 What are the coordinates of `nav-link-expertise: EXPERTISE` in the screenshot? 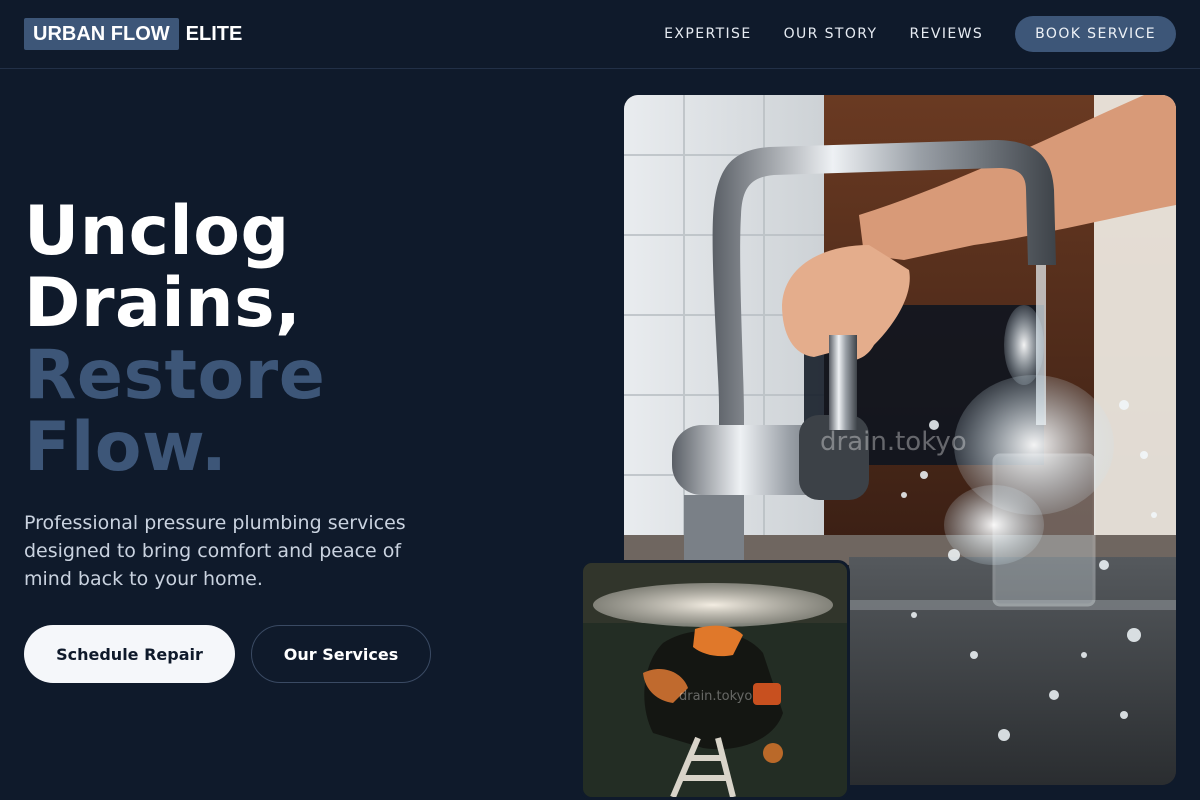 It's located at (707, 34).